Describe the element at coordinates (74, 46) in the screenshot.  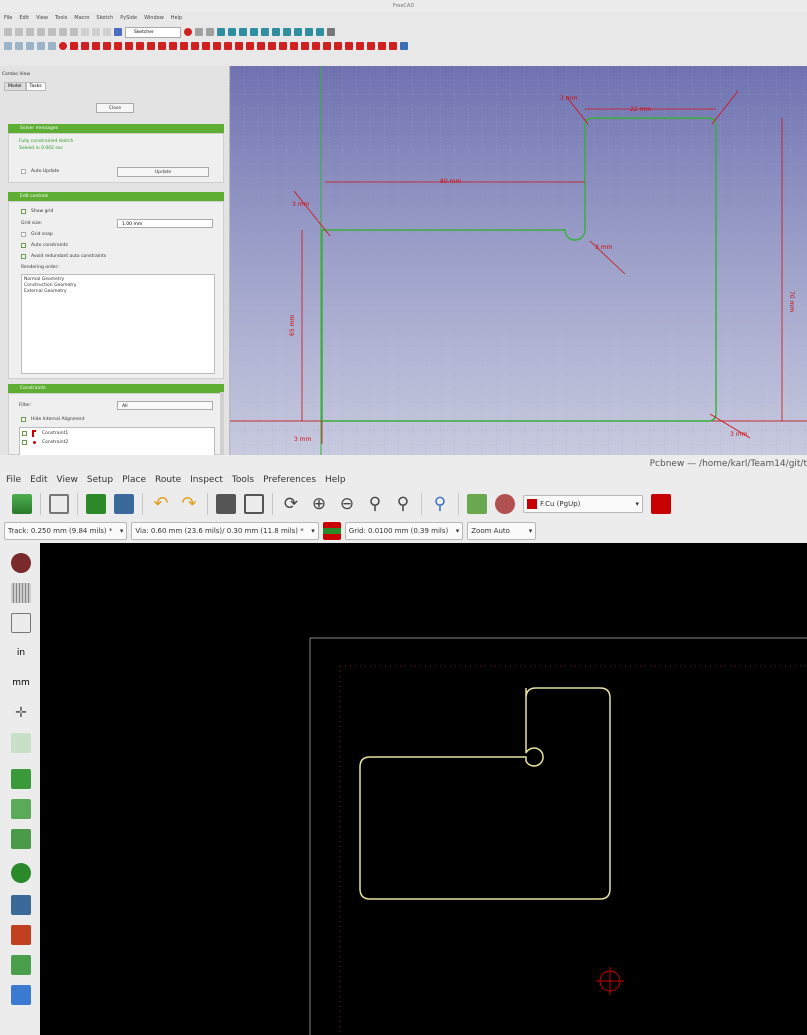
I see `line-icon` at that location.